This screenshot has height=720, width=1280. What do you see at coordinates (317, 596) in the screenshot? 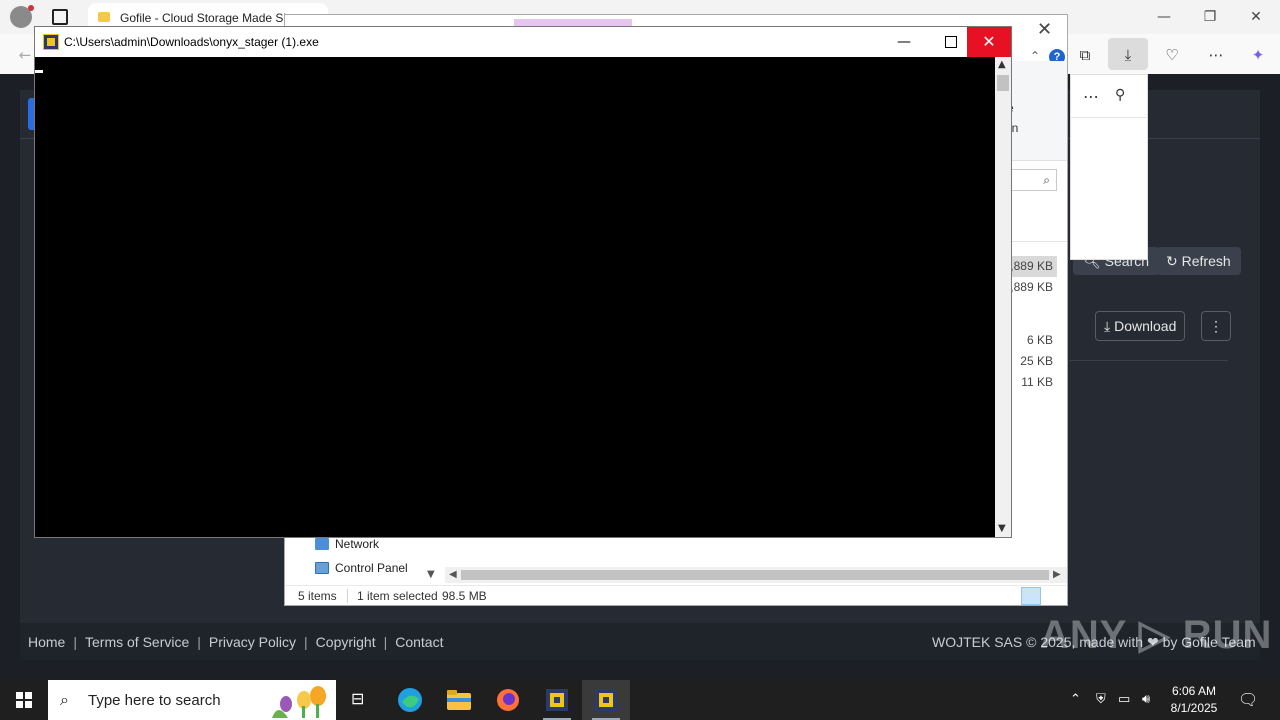
I see `status-items-count: 5 items` at bounding box center [317, 596].